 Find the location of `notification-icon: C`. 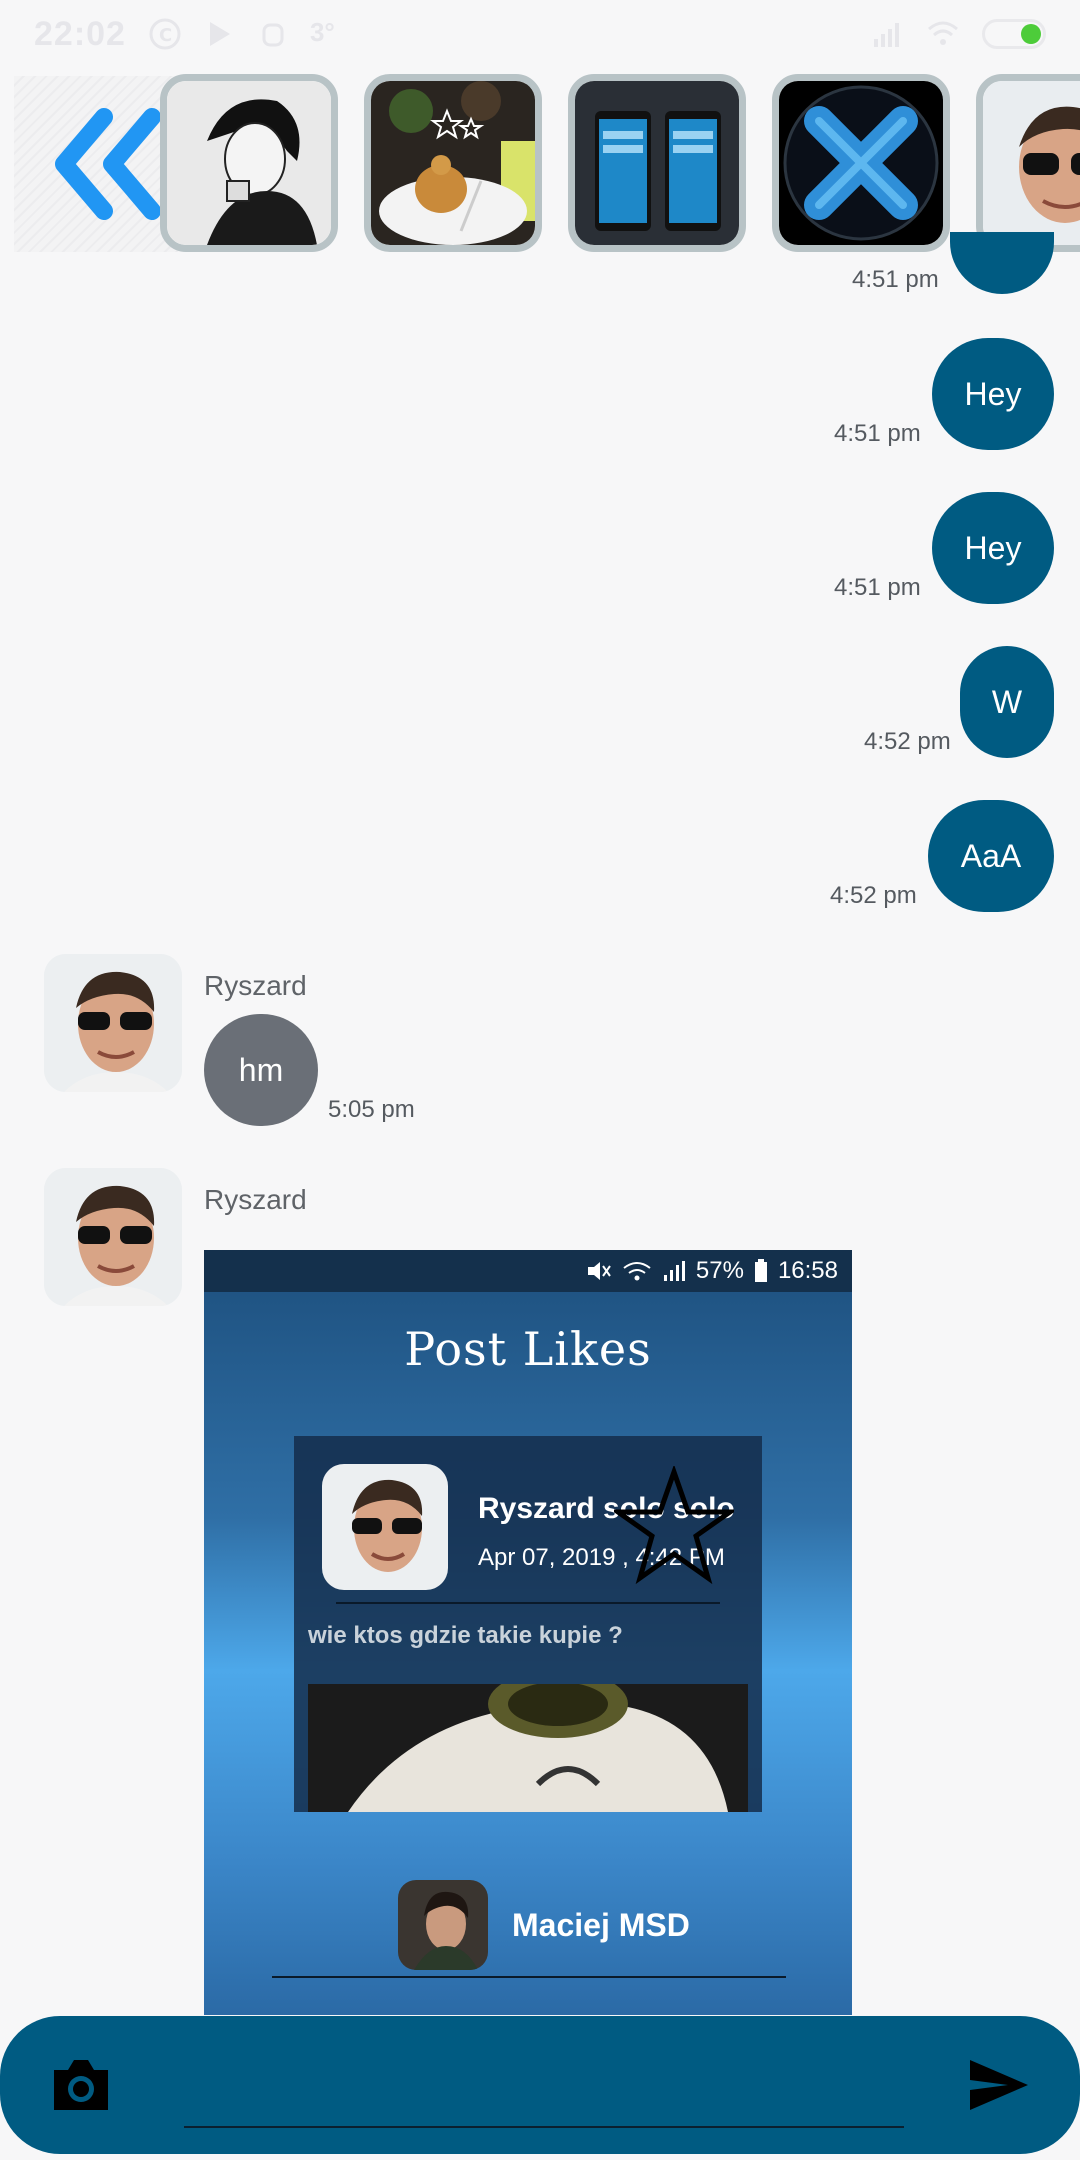

notification-icon: C is located at coordinates (165, 34).